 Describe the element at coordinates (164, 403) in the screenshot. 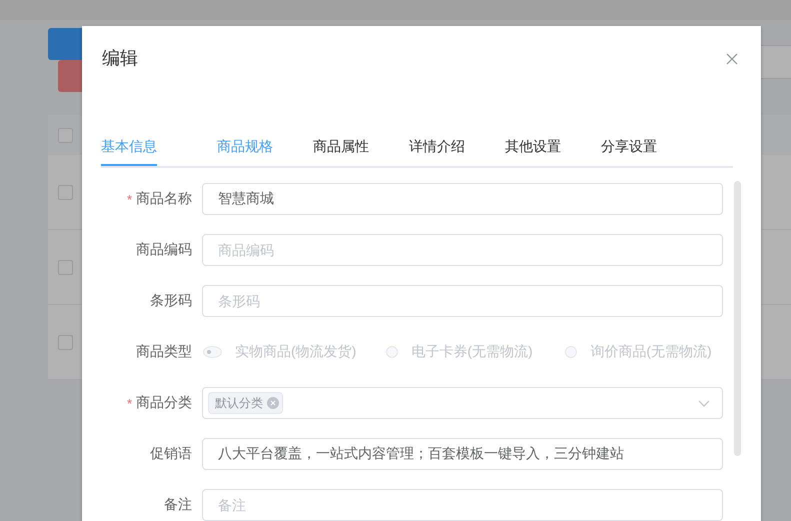

I see `field-label: 商品分类` at that location.